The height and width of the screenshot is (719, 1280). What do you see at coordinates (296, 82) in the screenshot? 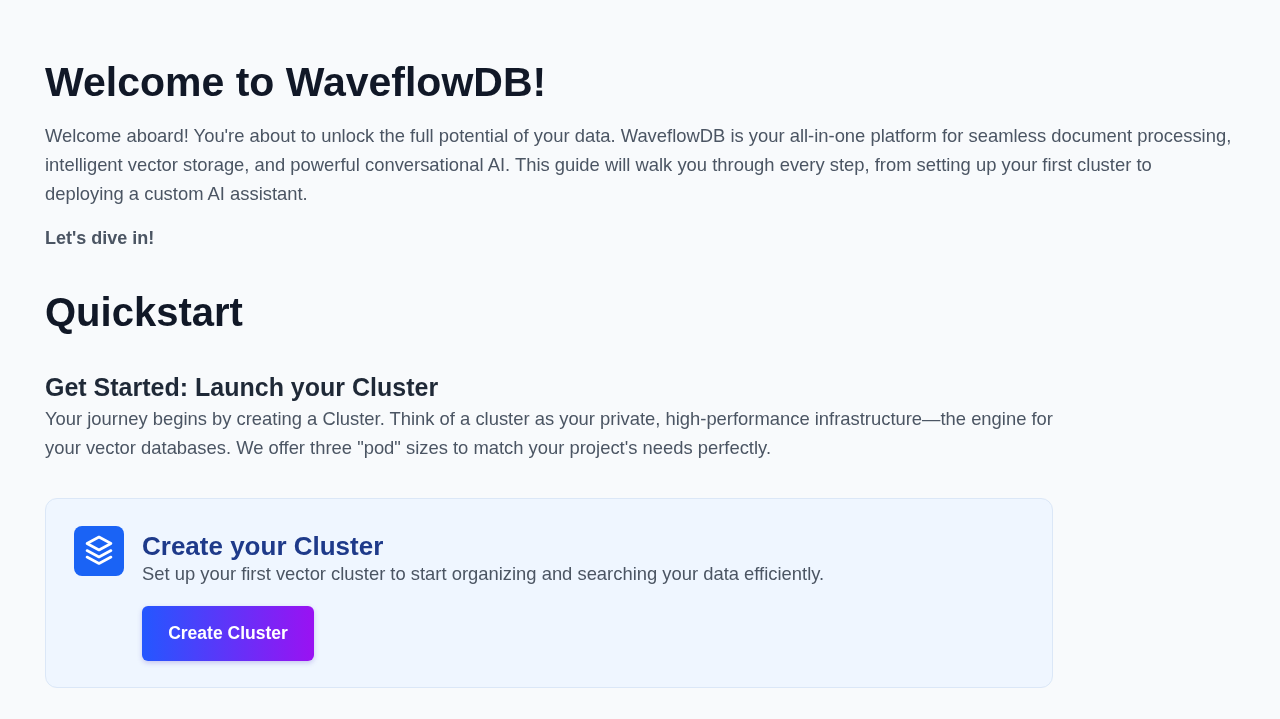
I see `page-title: Welcome to WaveflowDB!` at bounding box center [296, 82].